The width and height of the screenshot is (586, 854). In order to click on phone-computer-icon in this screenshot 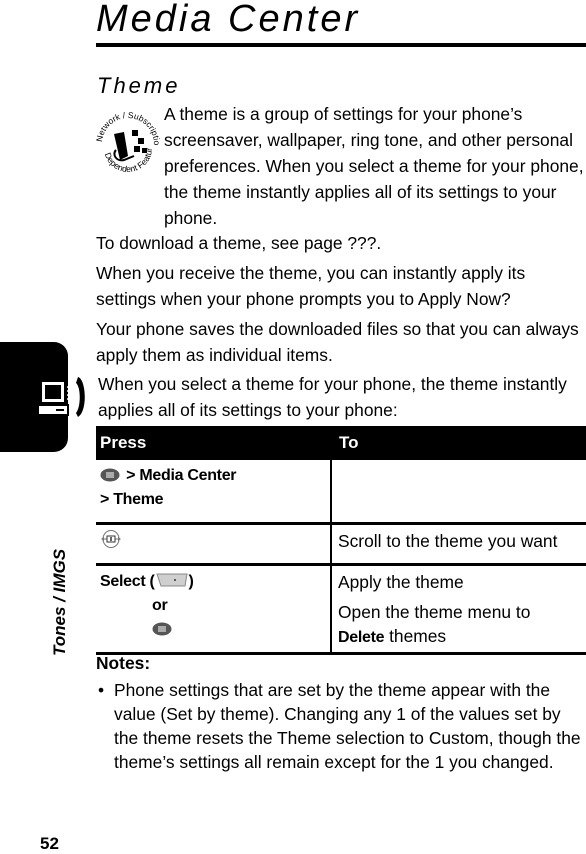, I will do `click(61, 397)`.